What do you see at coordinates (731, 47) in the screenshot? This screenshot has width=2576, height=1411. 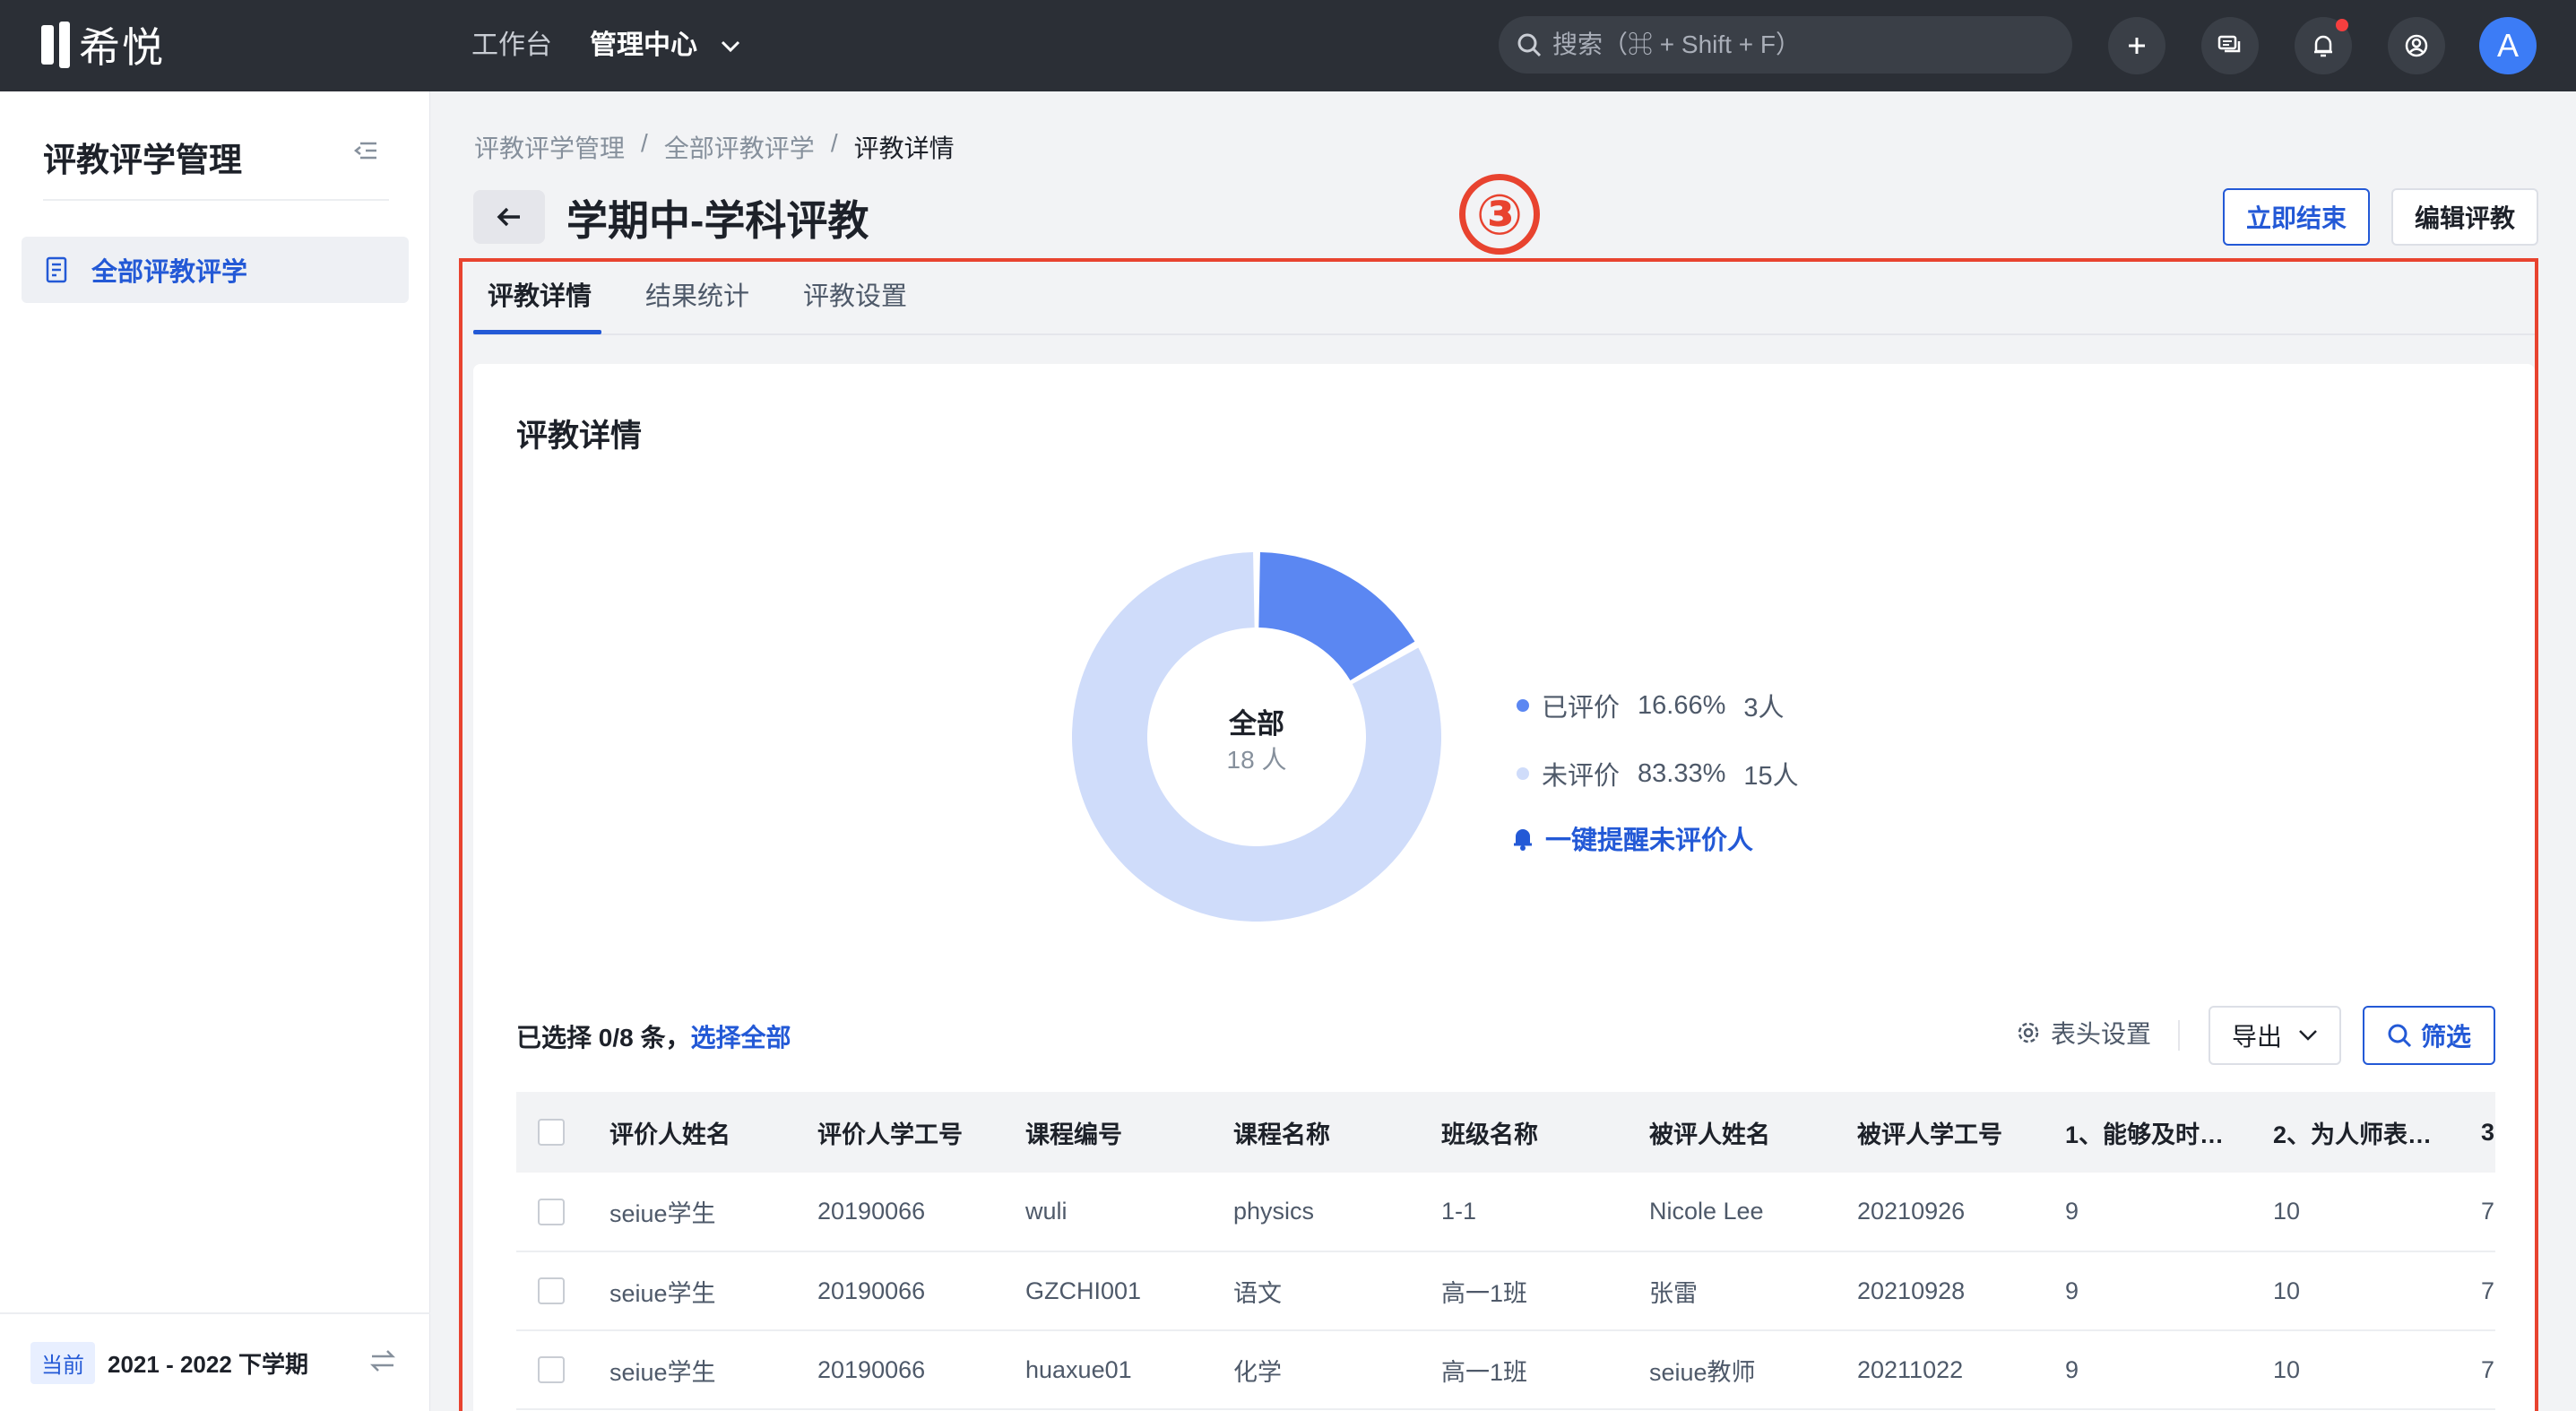 I see `chevron-down-icon` at bounding box center [731, 47].